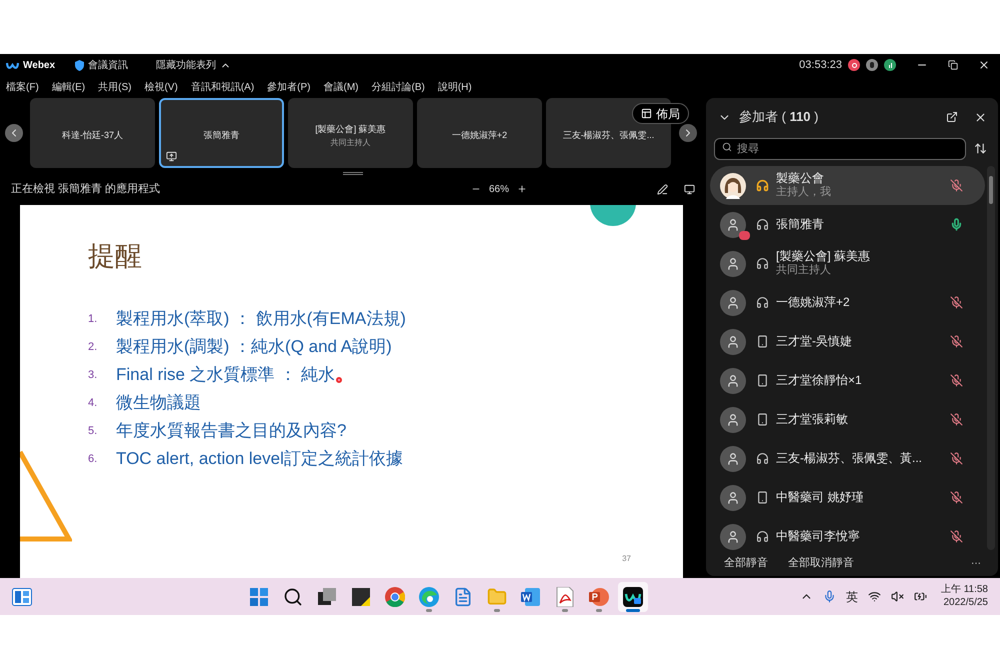  What do you see at coordinates (12, 65) in the screenshot?
I see `app-logo-icon` at bounding box center [12, 65].